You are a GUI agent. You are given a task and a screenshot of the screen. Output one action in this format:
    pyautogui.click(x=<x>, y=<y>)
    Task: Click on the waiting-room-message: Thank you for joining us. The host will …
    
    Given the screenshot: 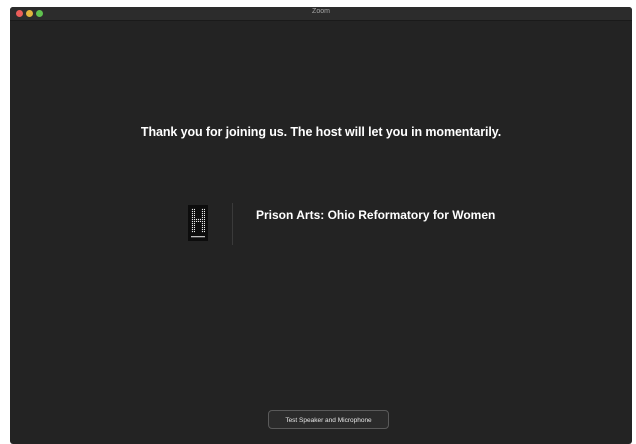 What is the action you would take?
    pyautogui.click(x=321, y=132)
    